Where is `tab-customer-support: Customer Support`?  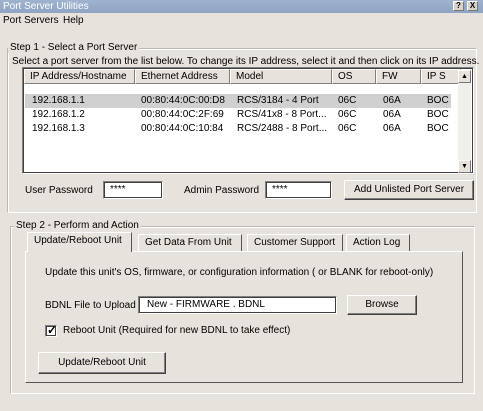
tab-customer-support: Customer Support is located at coordinates (295, 242).